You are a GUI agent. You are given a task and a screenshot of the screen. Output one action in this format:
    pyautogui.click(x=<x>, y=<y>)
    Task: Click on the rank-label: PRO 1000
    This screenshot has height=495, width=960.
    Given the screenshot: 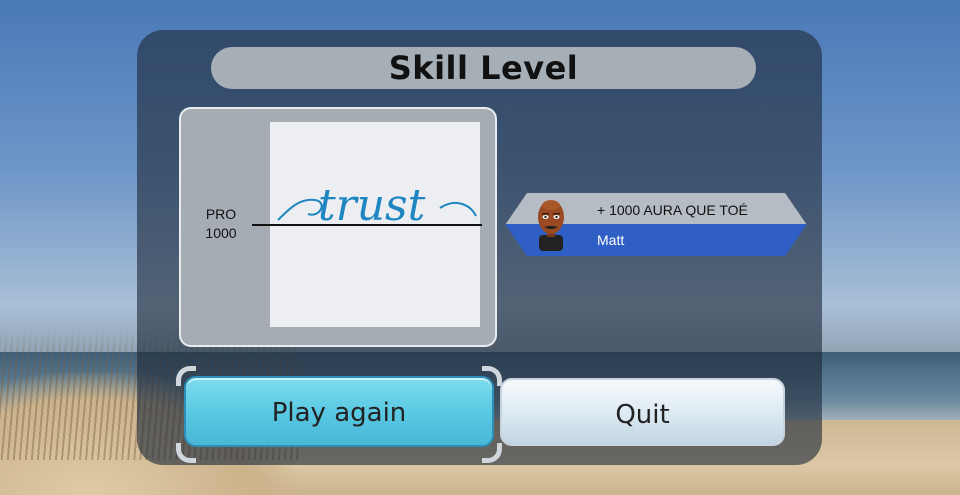 What is the action you would take?
    pyautogui.click(x=221, y=224)
    